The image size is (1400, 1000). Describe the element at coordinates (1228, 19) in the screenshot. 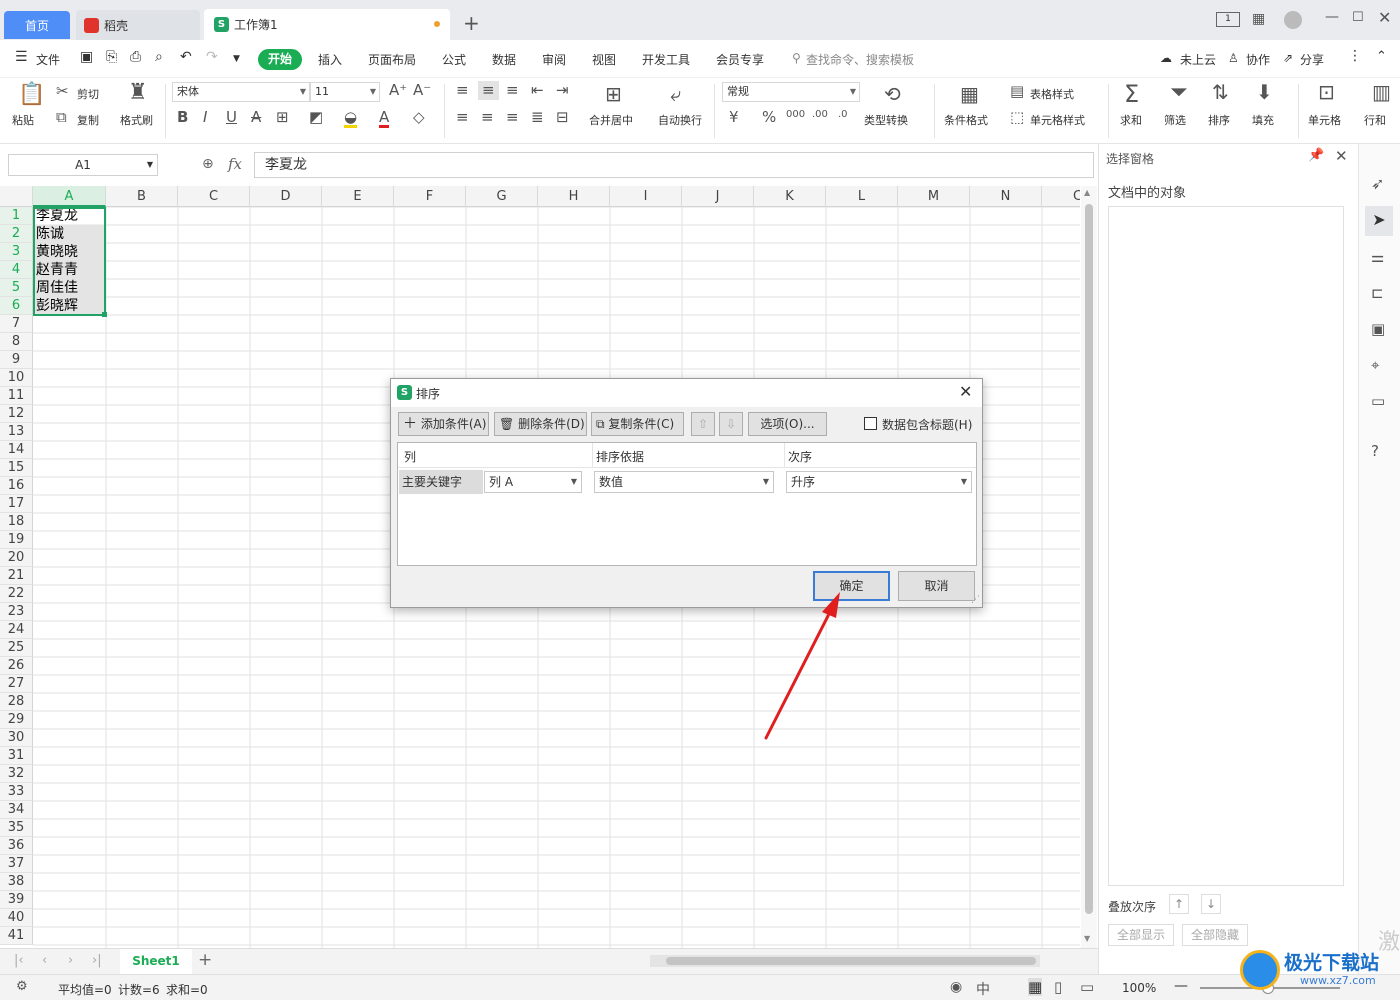

I see `layout-icon: 1` at that location.